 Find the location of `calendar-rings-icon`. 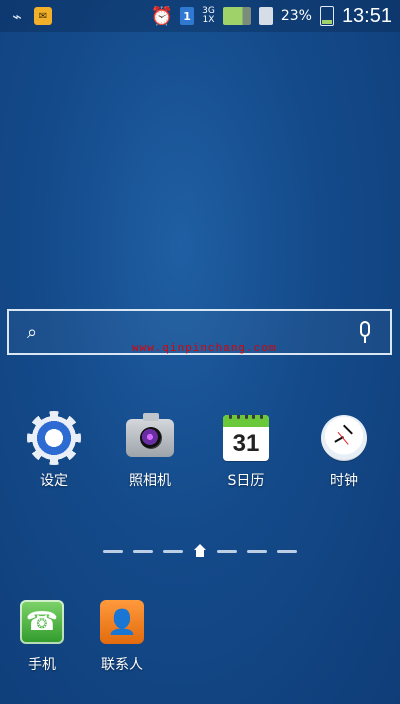

calendar-rings-icon is located at coordinates (246, 417).